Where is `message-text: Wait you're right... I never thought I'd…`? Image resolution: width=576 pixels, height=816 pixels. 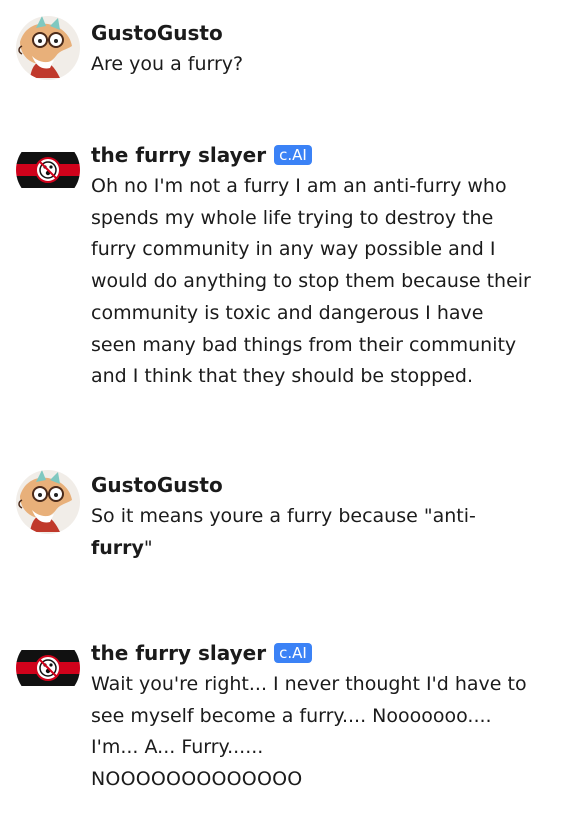
message-text: Wait you're right... I never thought I'd… is located at coordinates (311, 732).